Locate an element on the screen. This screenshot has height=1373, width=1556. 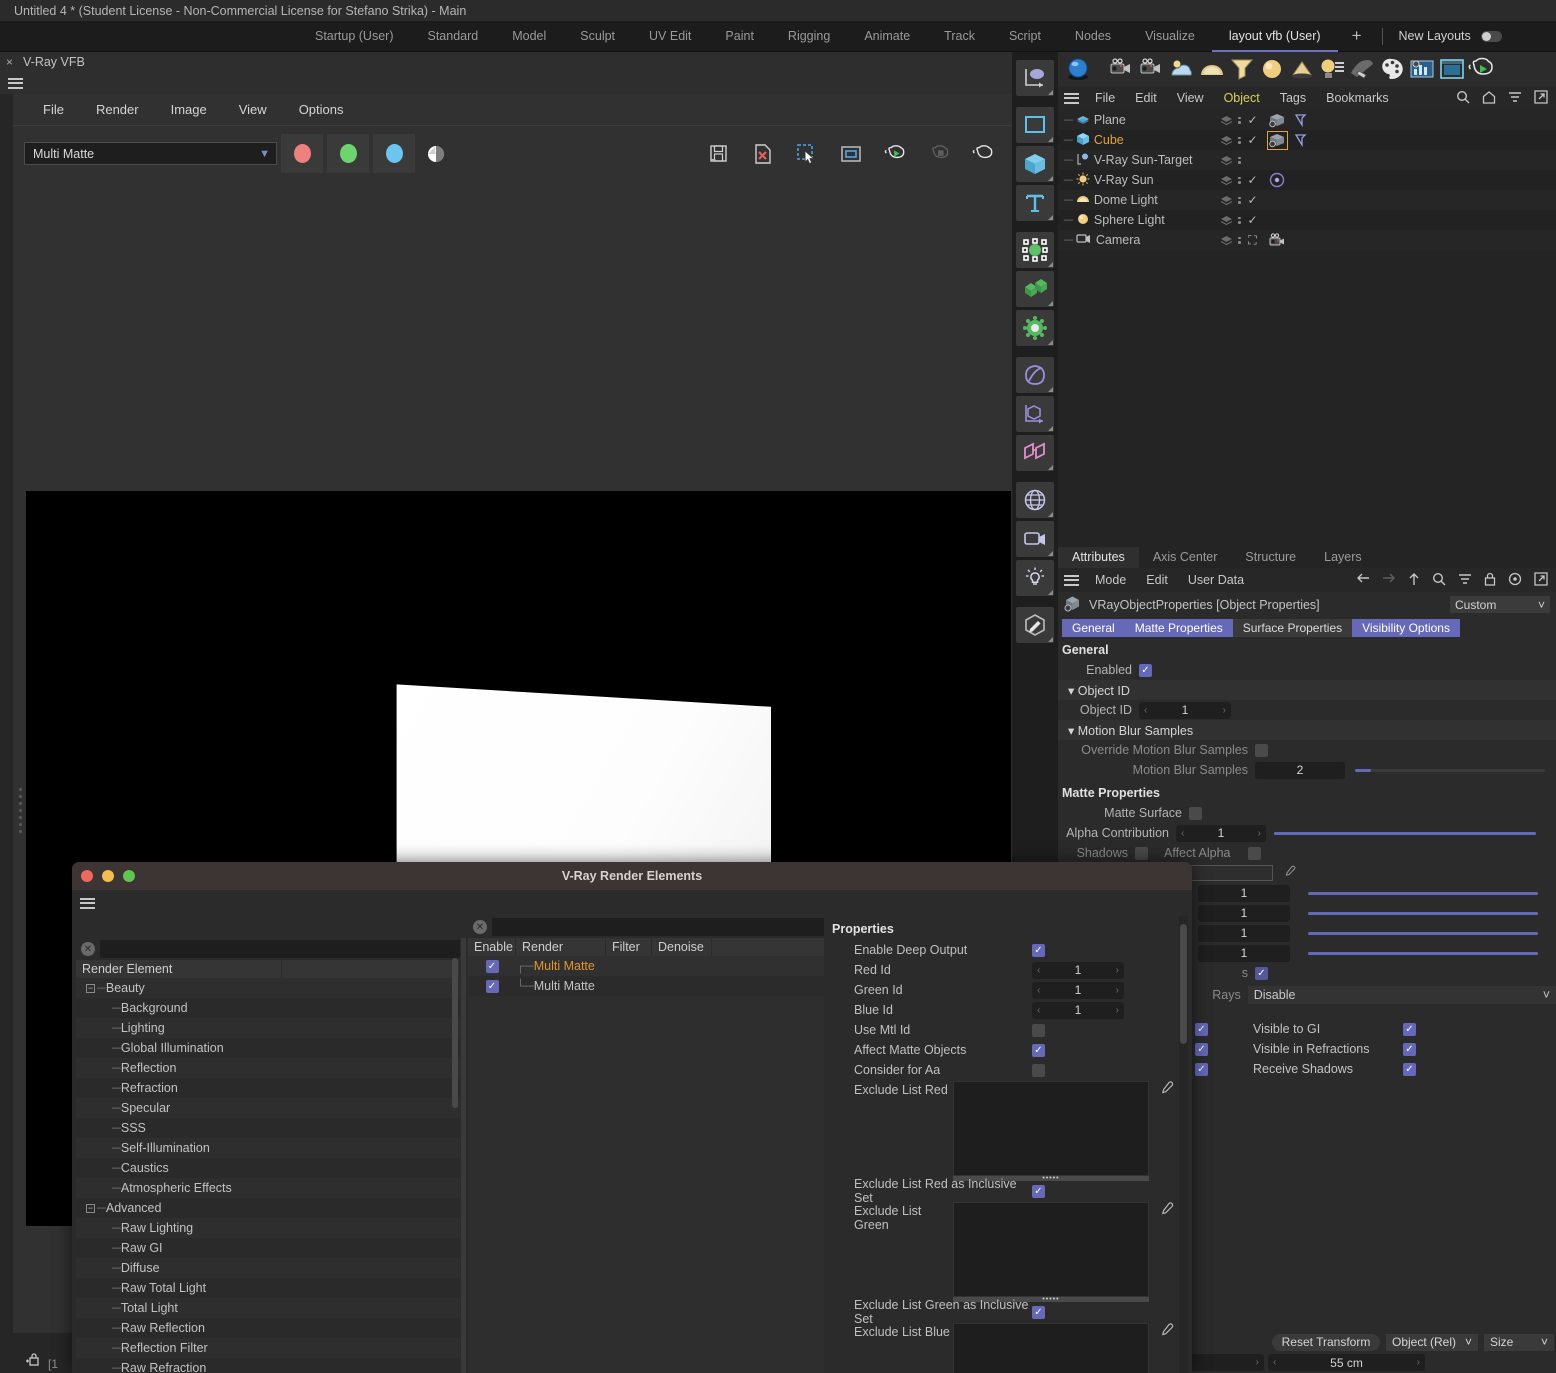
tree-item-caustics: ─ Caustics is located at coordinates (268, 1168).